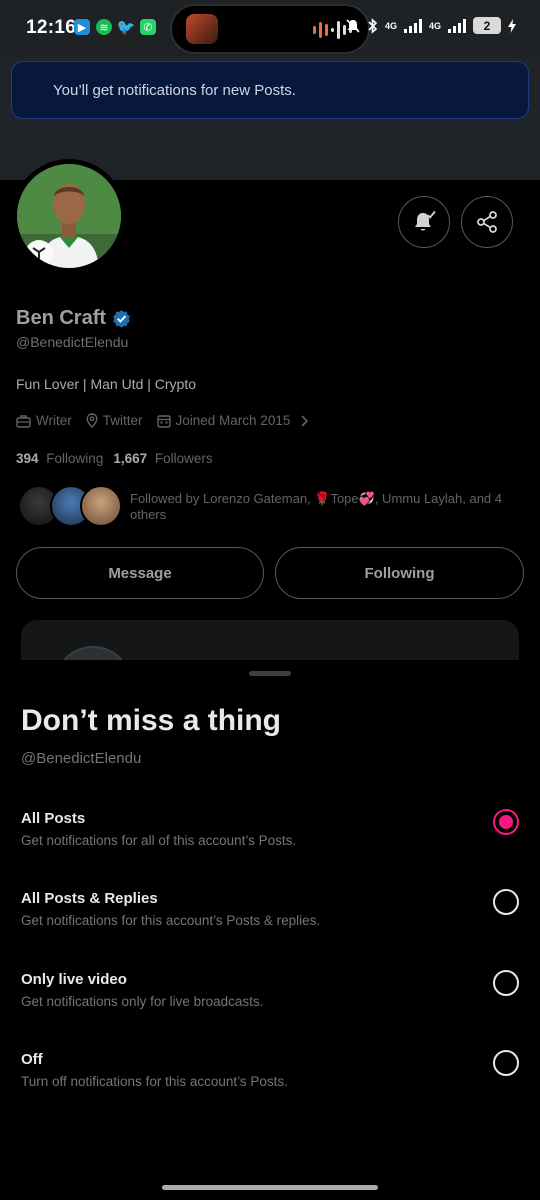  What do you see at coordinates (353, 25) in the screenshot?
I see `mute-bell-icon` at bounding box center [353, 25].